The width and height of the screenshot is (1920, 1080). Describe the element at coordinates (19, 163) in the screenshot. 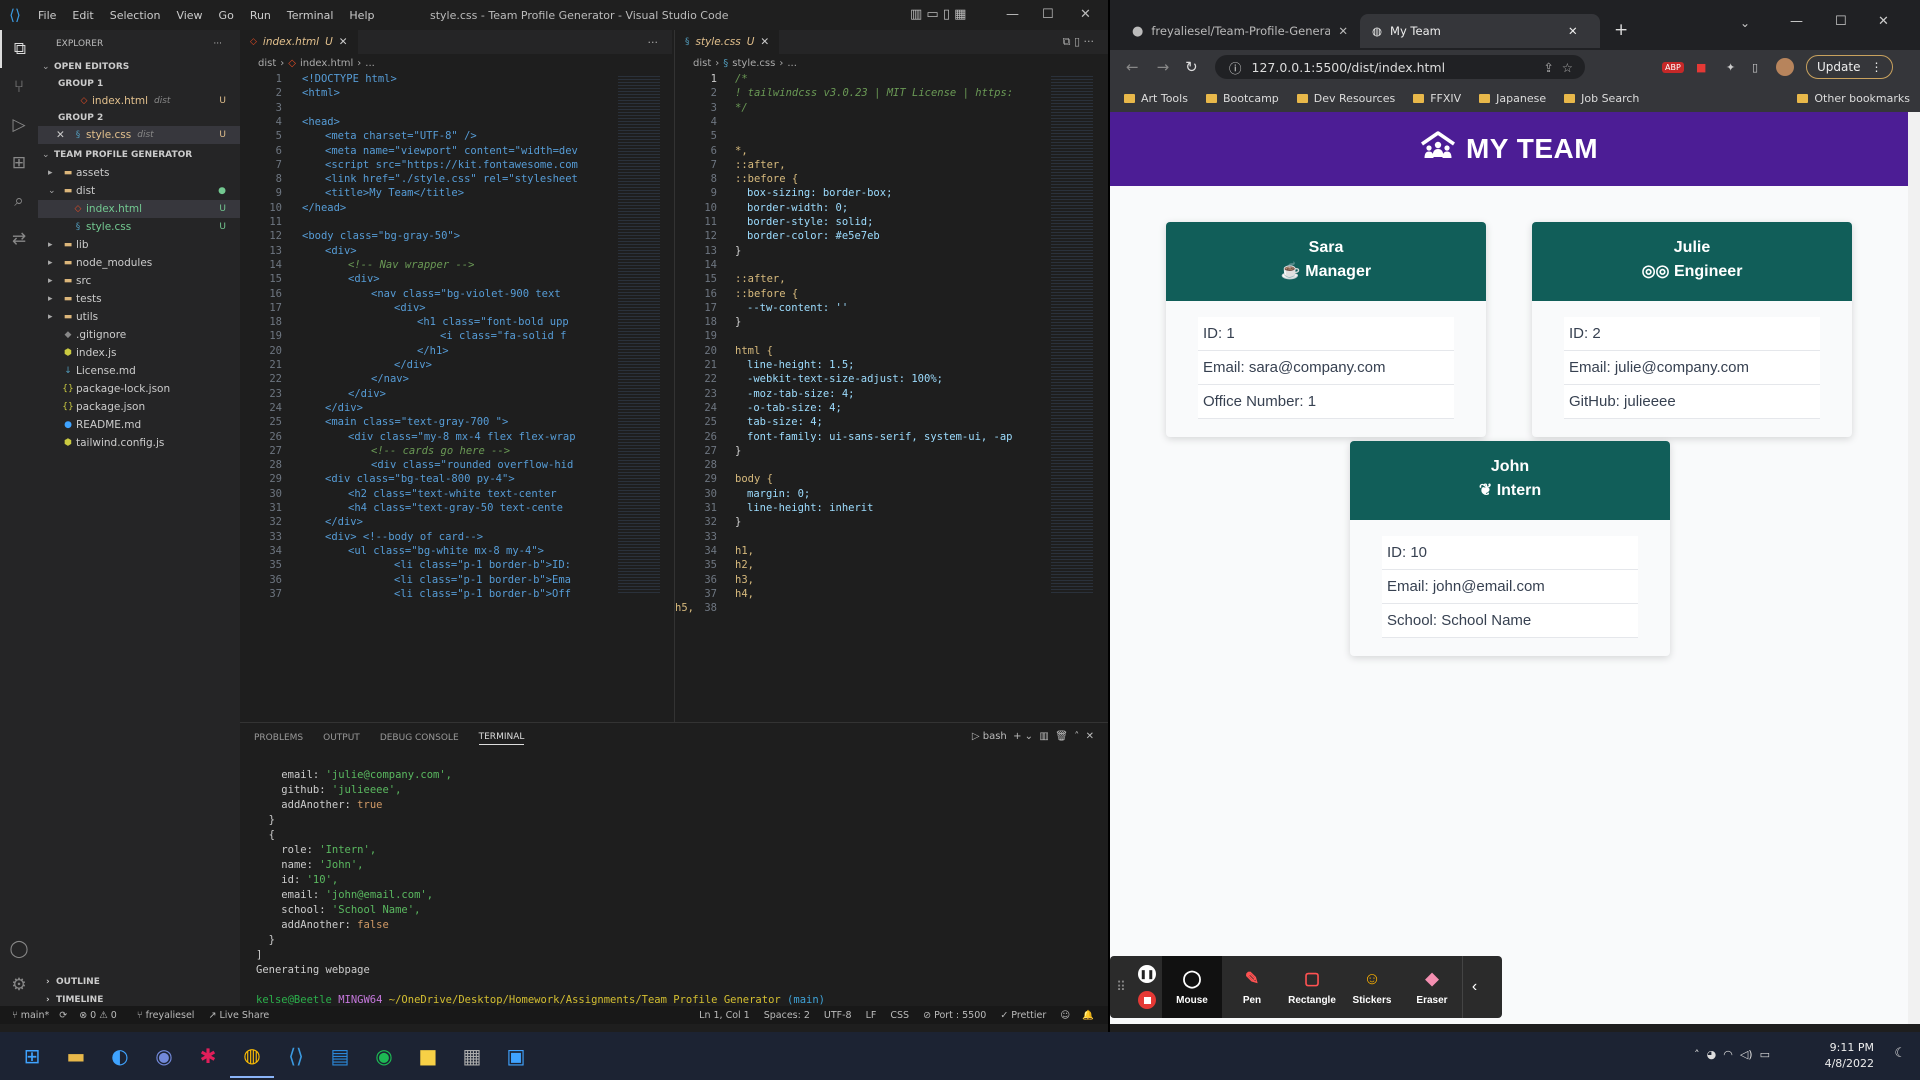

I see `extensions-icon: ⊞` at that location.